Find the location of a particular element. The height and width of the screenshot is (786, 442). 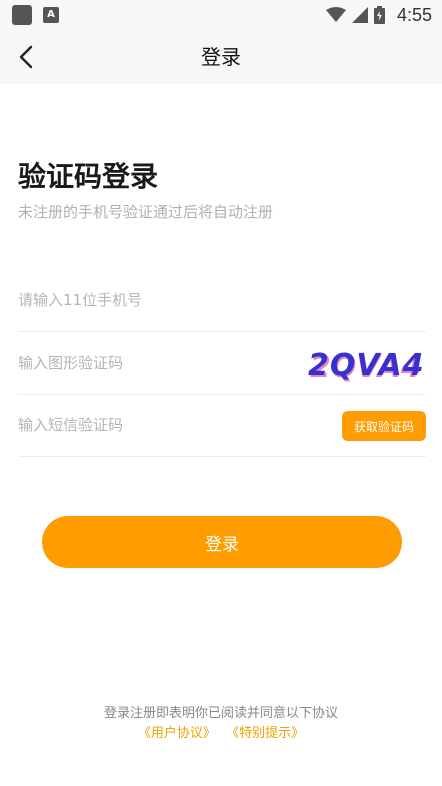

login-subtitle: 未注册的手机号验证通过后将自动注册 is located at coordinates (146, 212).